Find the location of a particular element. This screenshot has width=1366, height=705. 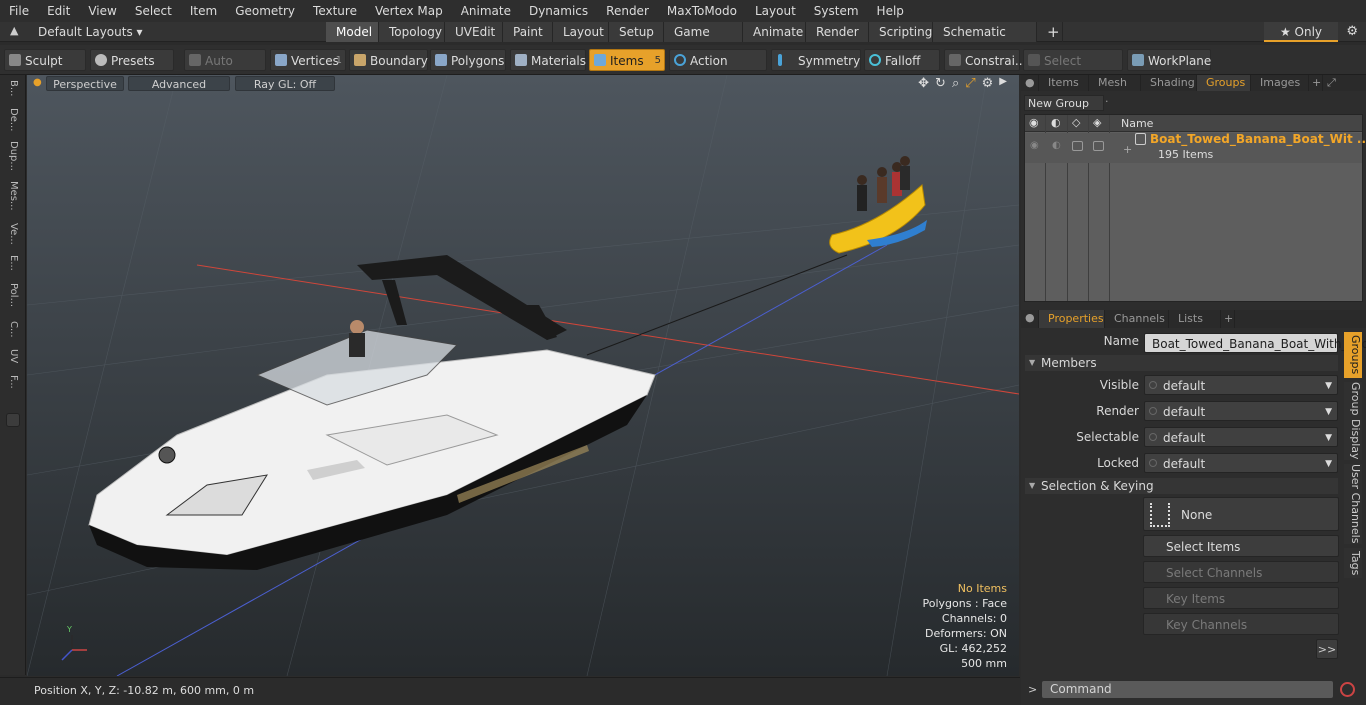

move-view-icon: ✥ is located at coordinates (923, 83).